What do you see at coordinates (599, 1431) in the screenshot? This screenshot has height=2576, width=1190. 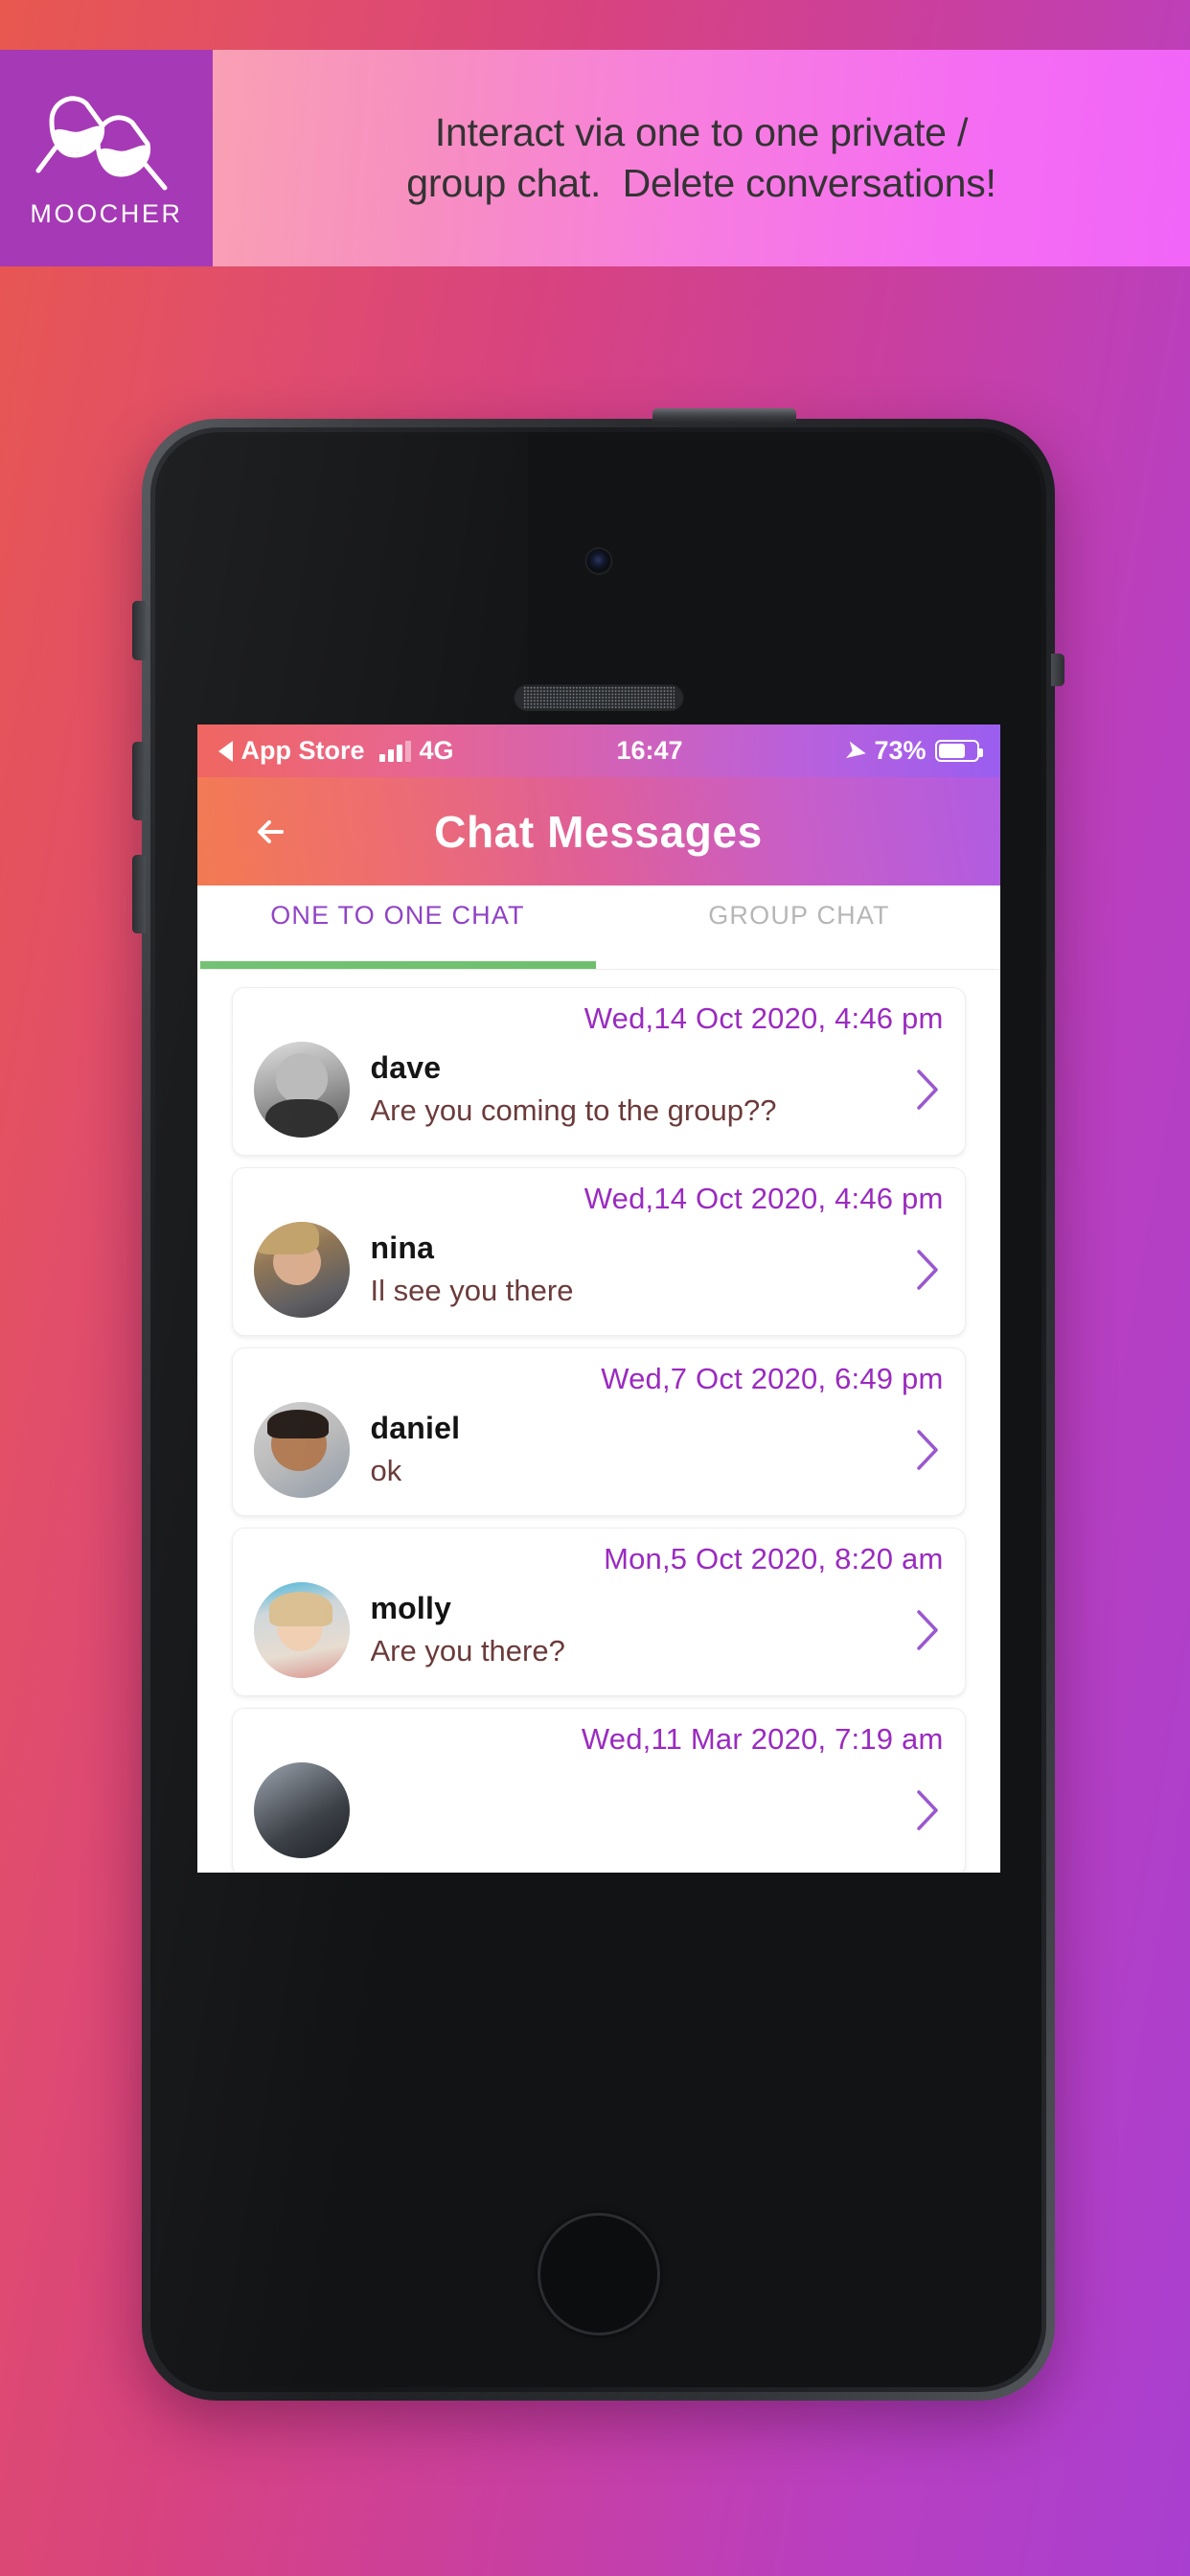 I see `chat-list-item: Wed,7 Oct 2020, 6:49 pm daniel ok` at bounding box center [599, 1431].